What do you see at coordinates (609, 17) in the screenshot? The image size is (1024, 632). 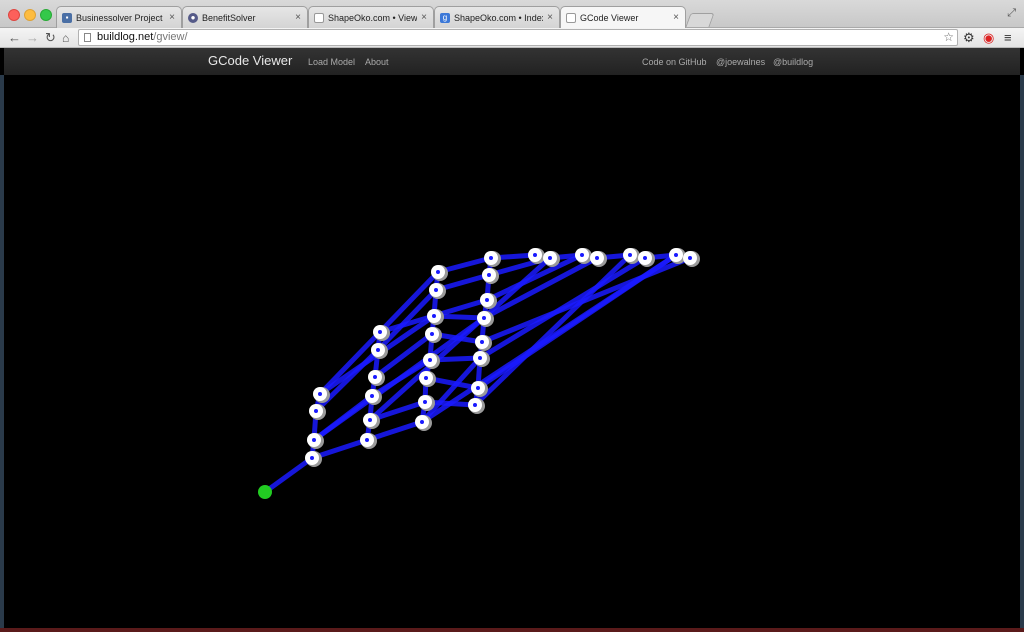 I see `tab-title: GCode Viewer` at bounding box center [609, 17].